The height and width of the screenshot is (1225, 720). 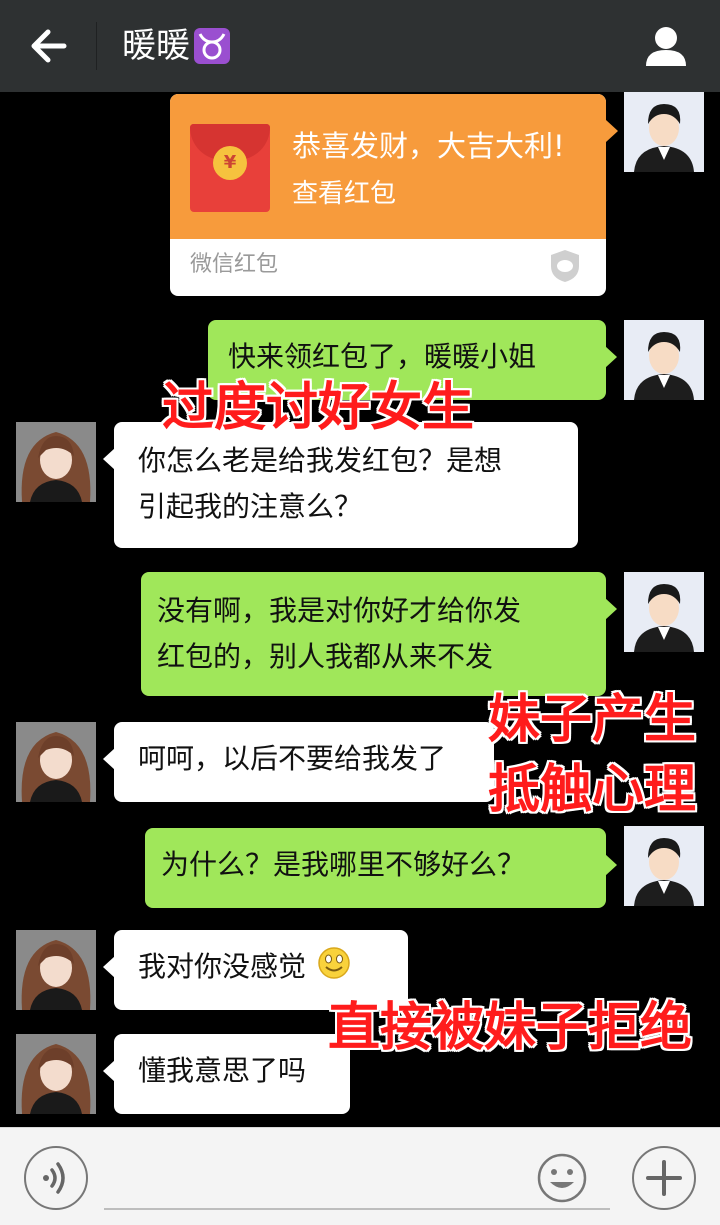 I want to click on annotation-label: 过度讨好女生, so click(x=318, y=408).